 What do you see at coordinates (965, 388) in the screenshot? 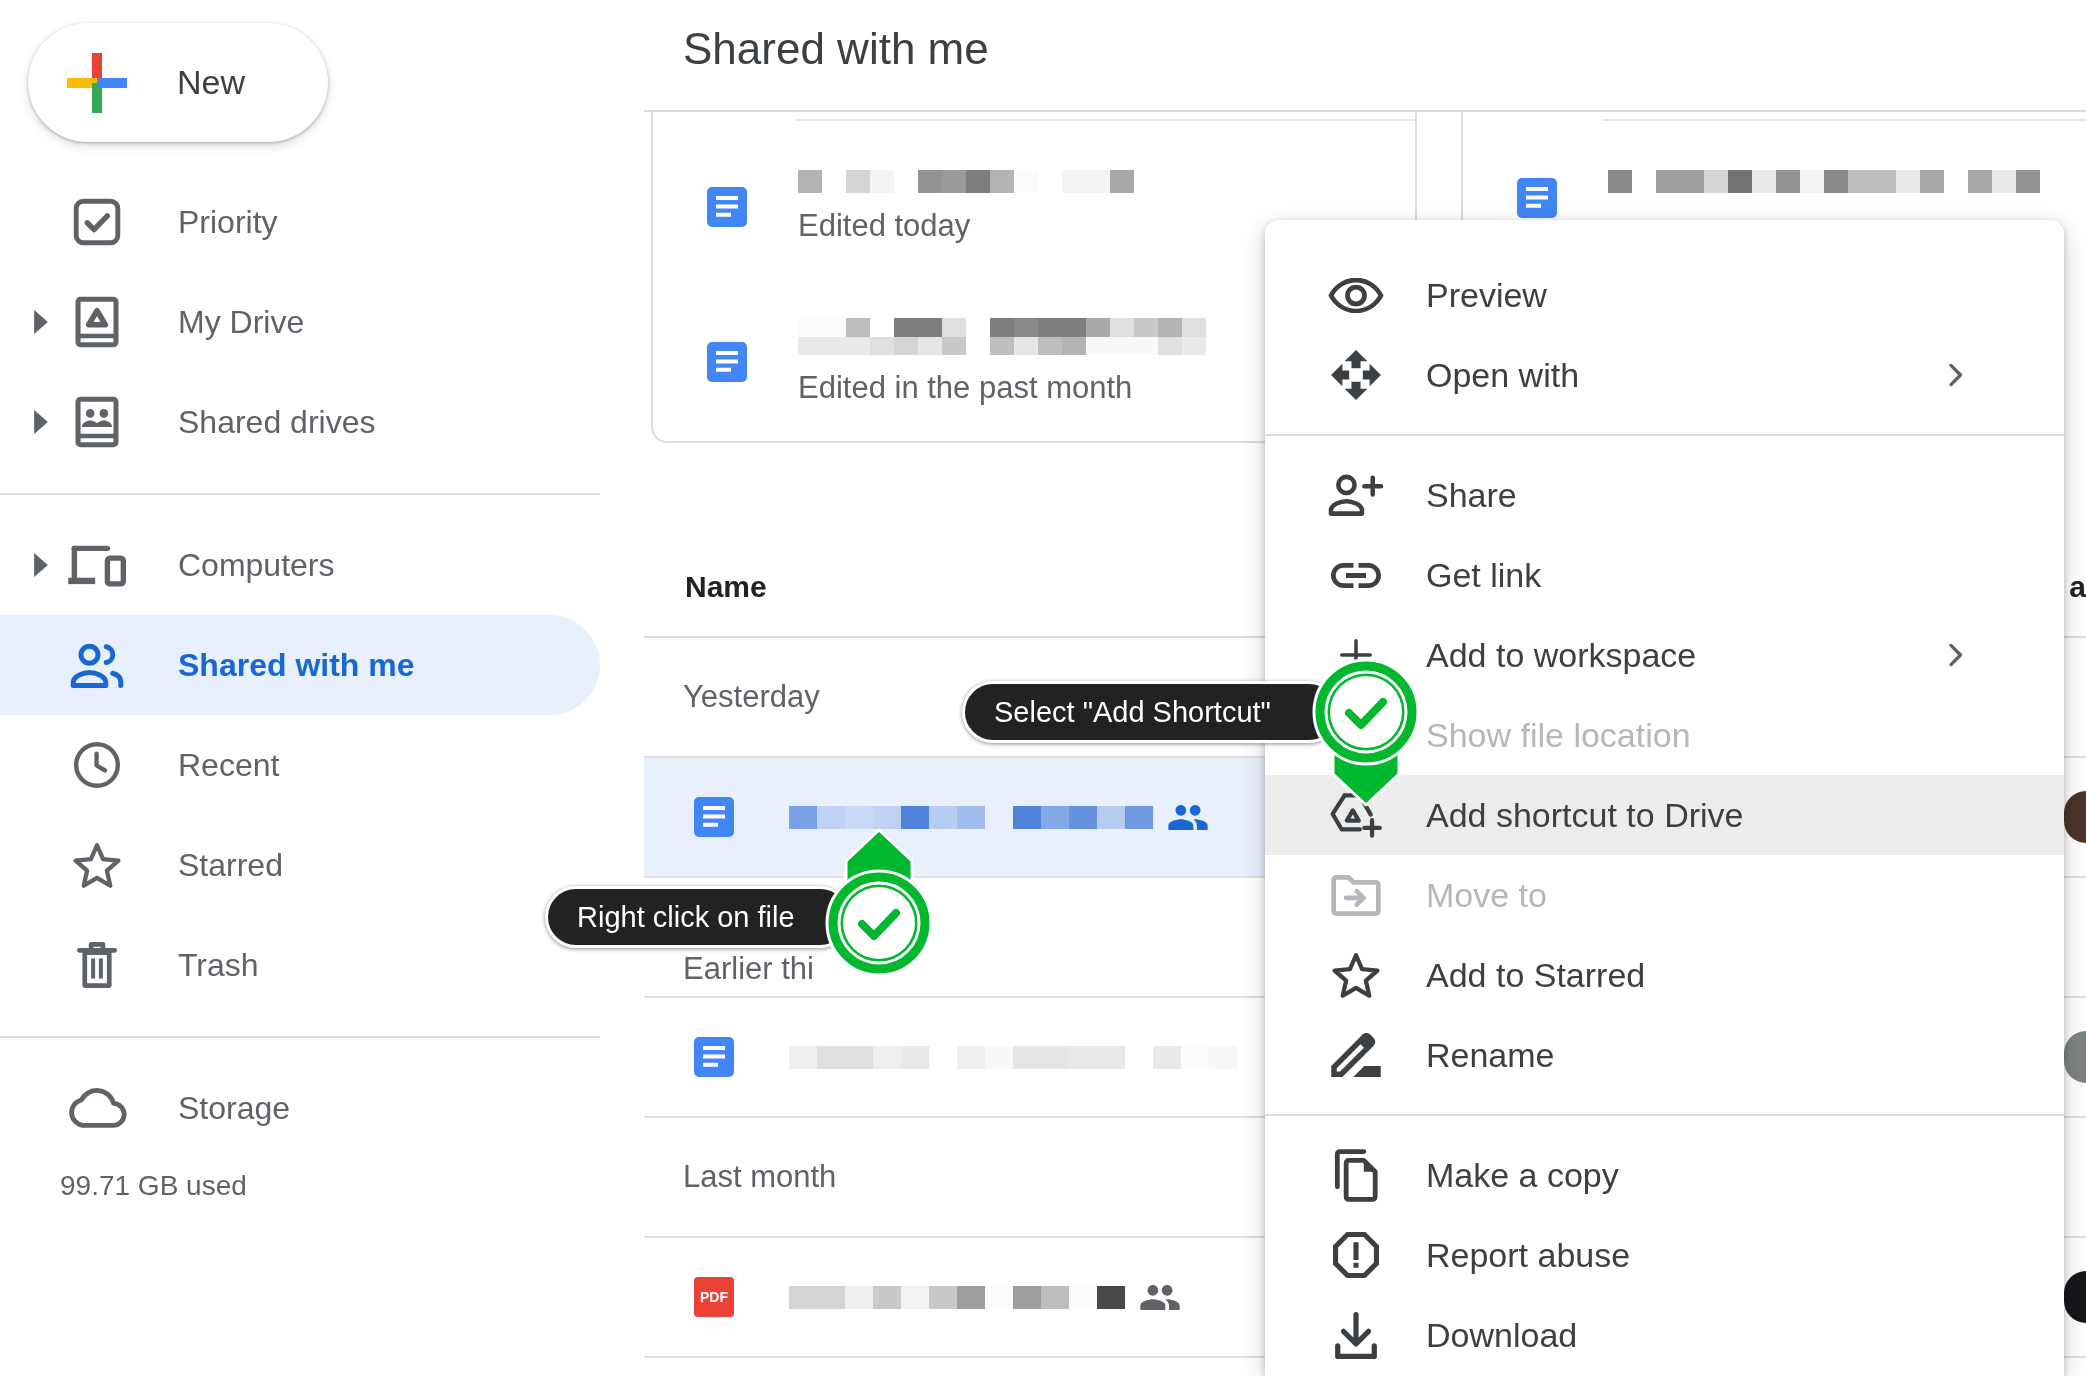
I see `edited-time-text: Edited in the past month` at bounding box center [965, 388].